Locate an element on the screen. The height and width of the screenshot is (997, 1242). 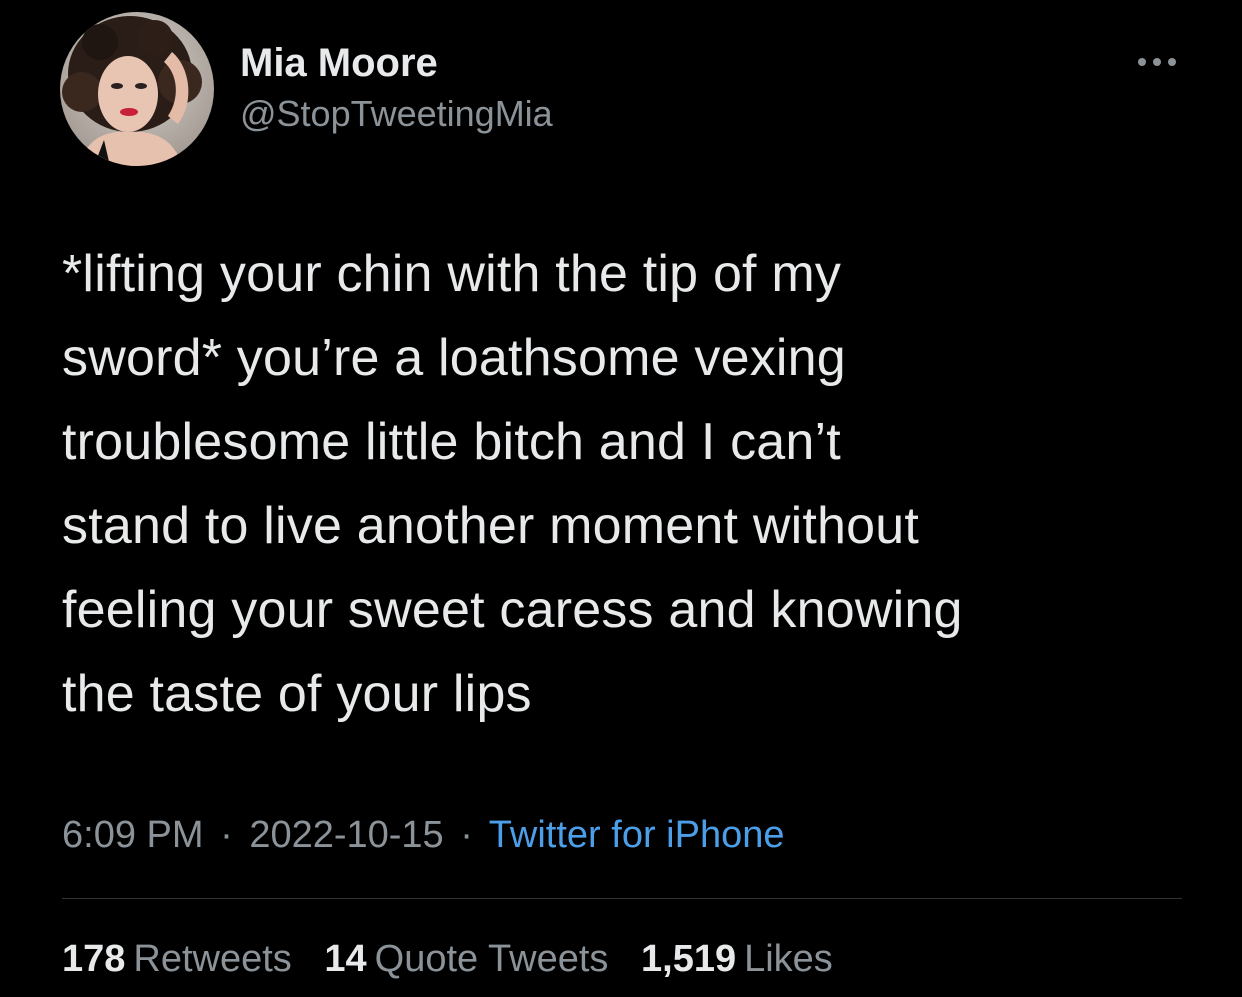
divider is located at coordinates (622, 898).